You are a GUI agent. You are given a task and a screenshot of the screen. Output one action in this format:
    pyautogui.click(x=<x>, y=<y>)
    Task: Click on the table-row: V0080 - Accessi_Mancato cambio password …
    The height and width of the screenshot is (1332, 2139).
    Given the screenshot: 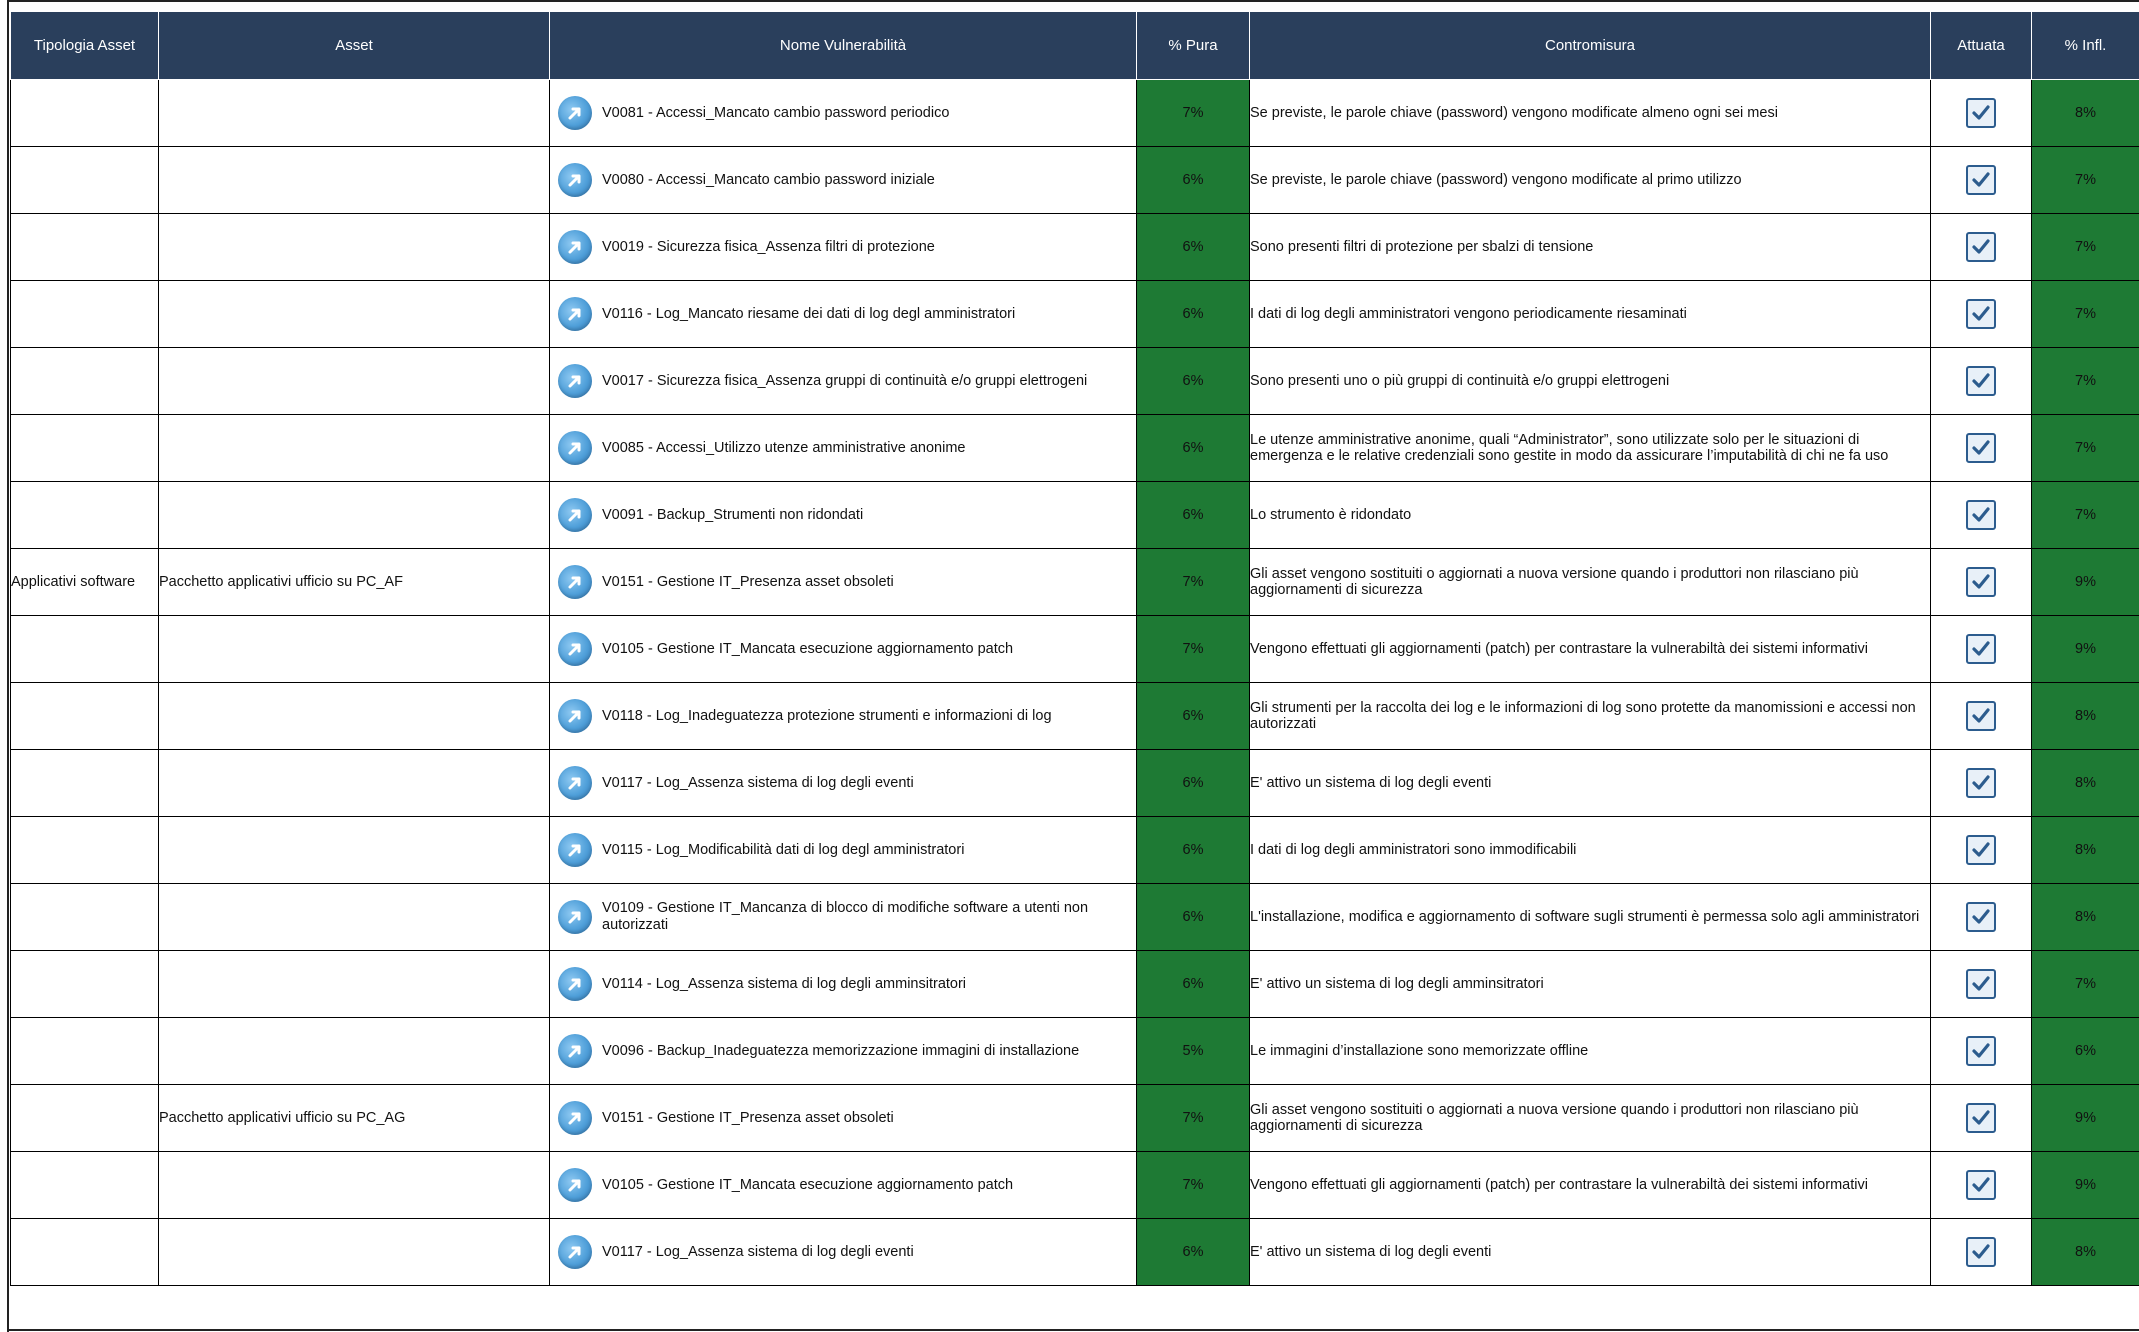 What is the action you would take?
    pyautogui.click(x=1074, y=180)
    